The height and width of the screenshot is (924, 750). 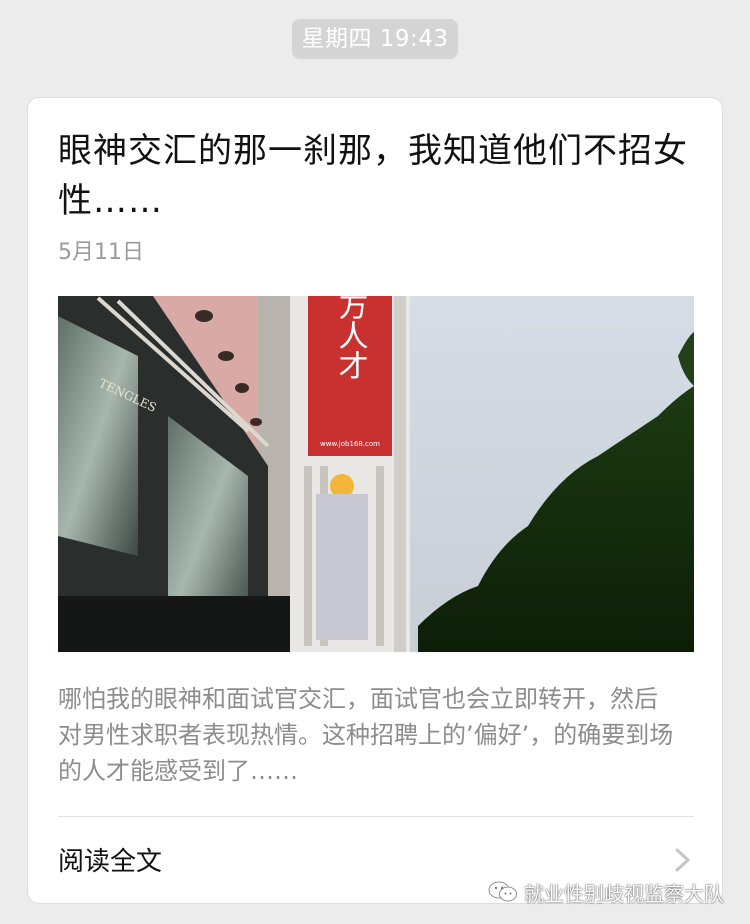 What do you see at coordinates (682, 860) in the screenshot?
I see `chevron-right-icon` at bounding box center [682, 860].